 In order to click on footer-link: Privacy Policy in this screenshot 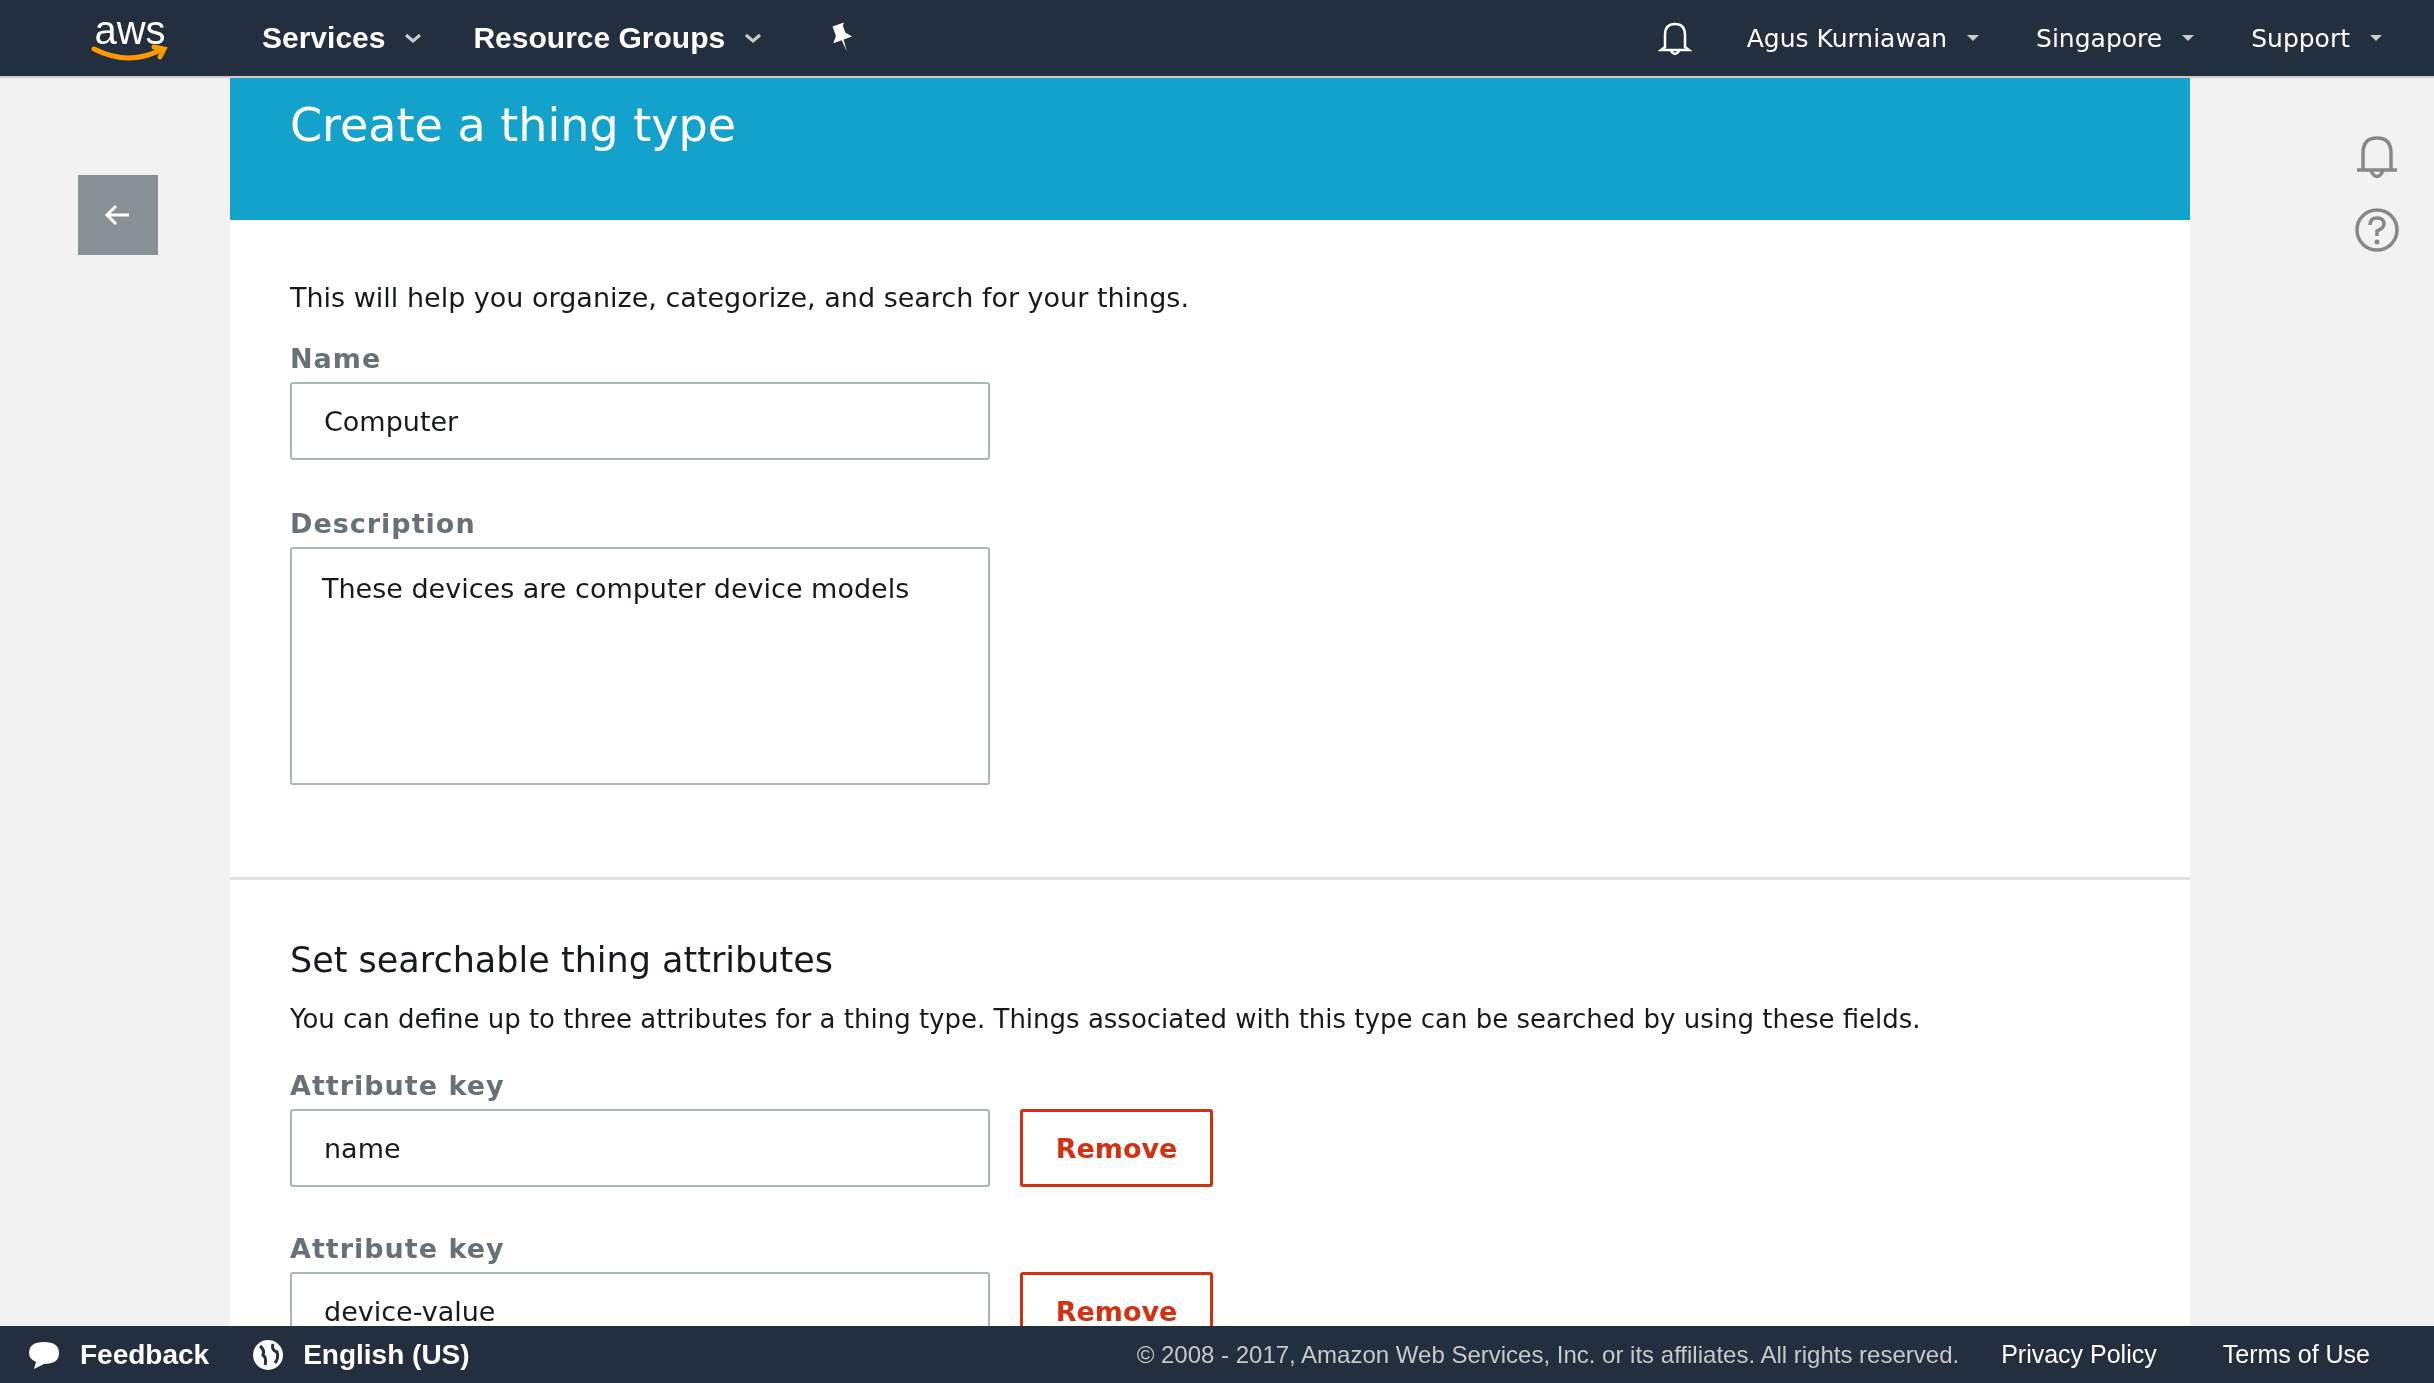, I will do `click(2079, 1354)`.